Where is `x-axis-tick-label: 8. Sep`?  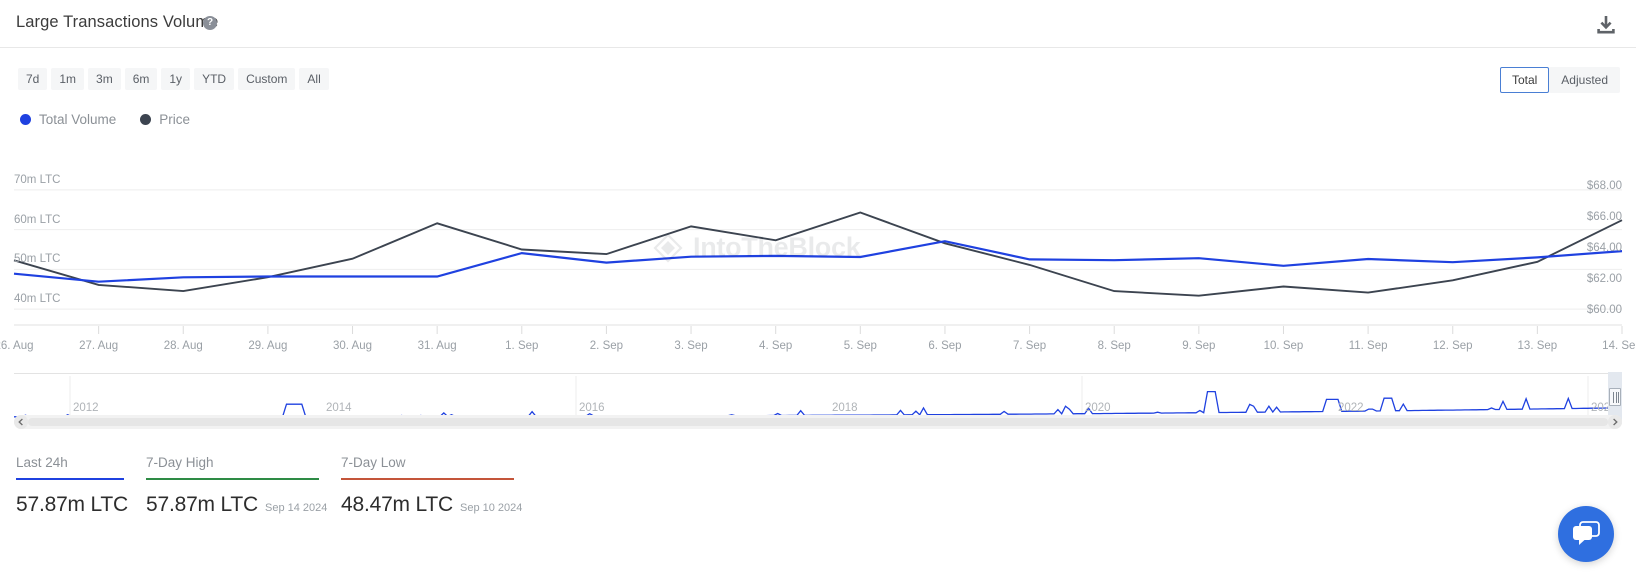 x-axis-tick-label: 8. Sep is located at coordinates (1114, 346).